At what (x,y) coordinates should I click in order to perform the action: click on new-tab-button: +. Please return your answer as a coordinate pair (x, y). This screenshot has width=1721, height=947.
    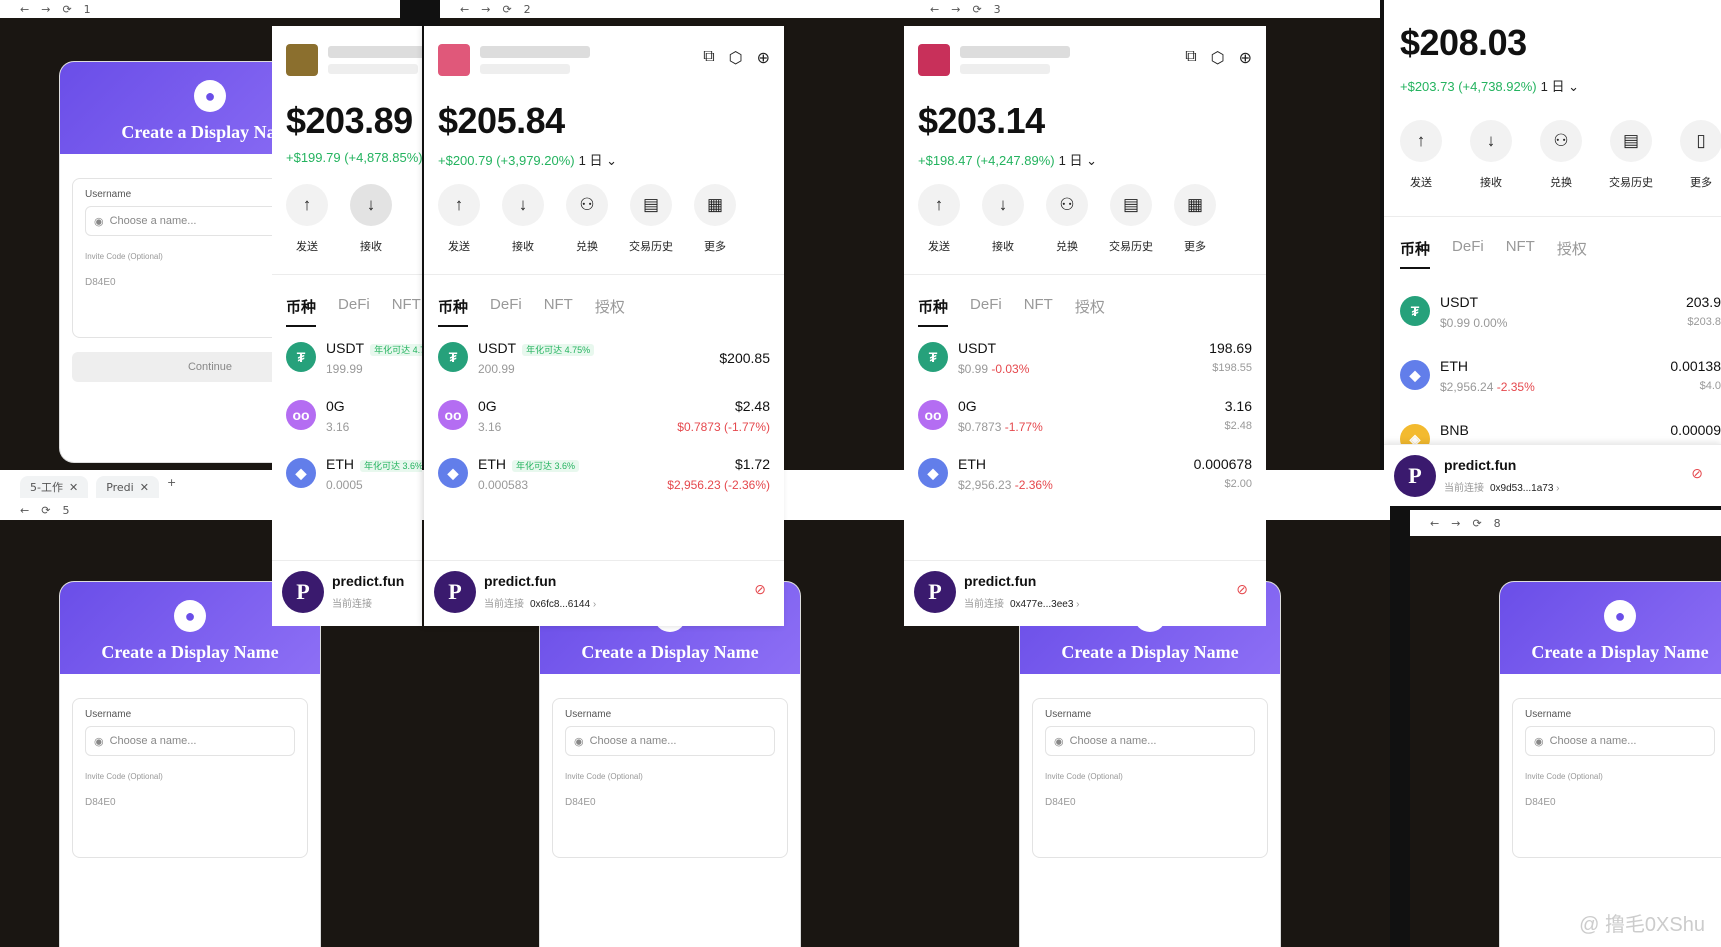
    Looking at the image, I should click on (171, 487).